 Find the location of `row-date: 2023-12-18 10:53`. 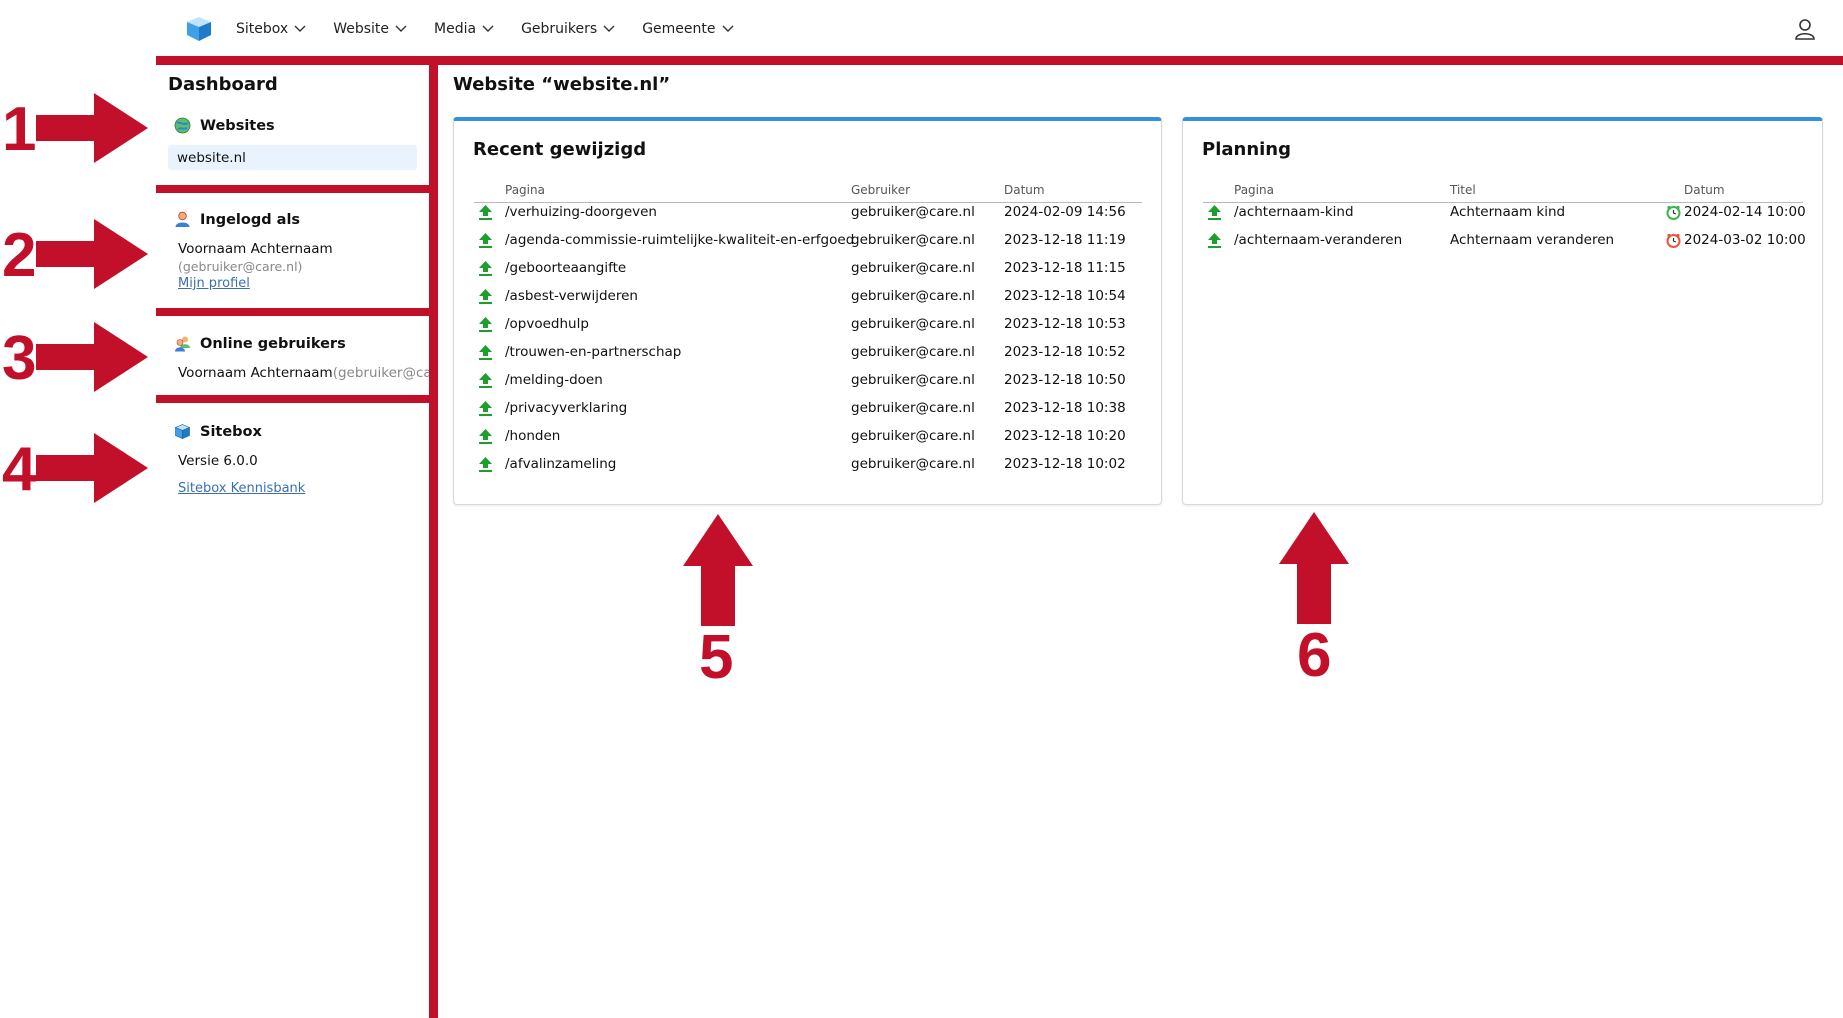

row-date: 2023-12-18 10:53 is located at coordinates (1065, 324).